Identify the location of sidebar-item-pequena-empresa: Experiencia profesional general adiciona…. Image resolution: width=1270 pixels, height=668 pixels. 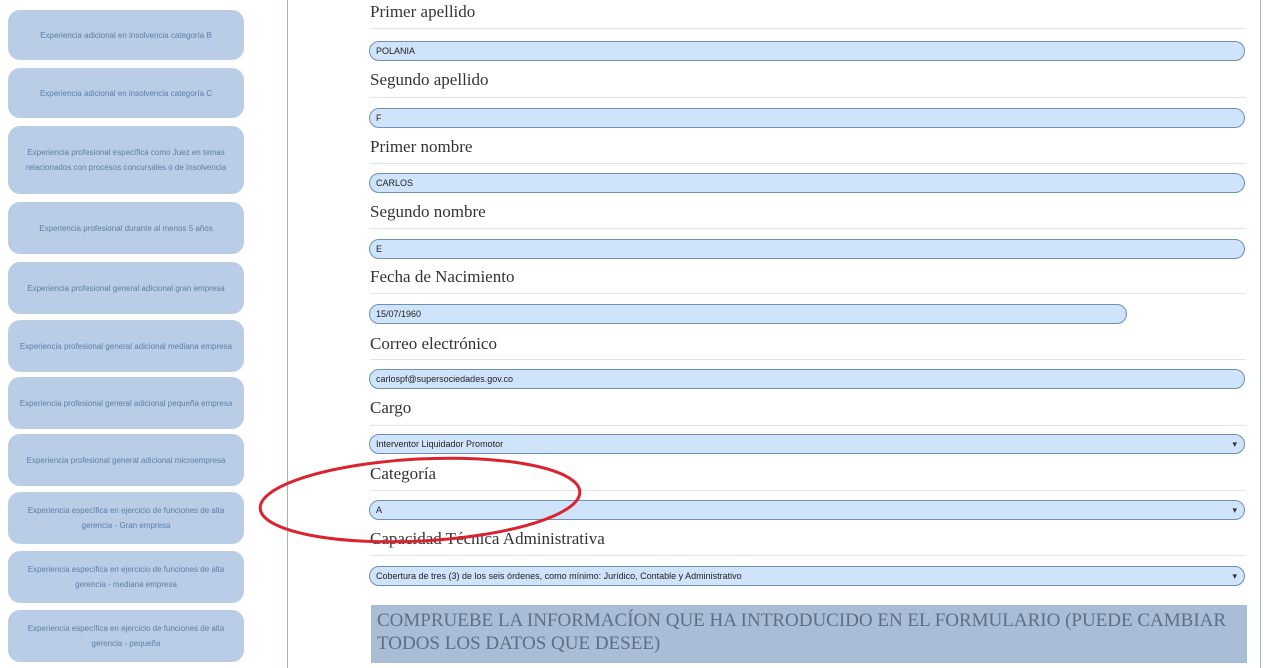
(126, 403).